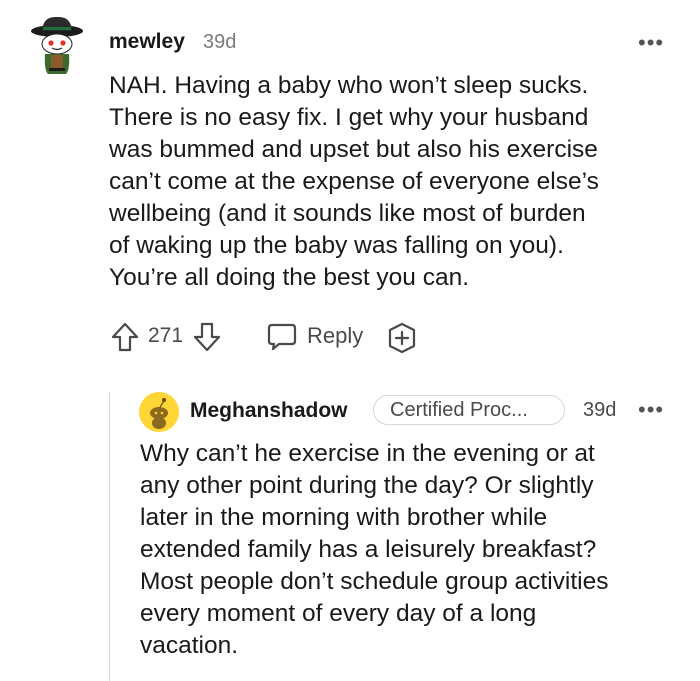  Describe the element at coordinates (189, 645) in the screenshot. I see `reply-body-line: vacation.` at that location.